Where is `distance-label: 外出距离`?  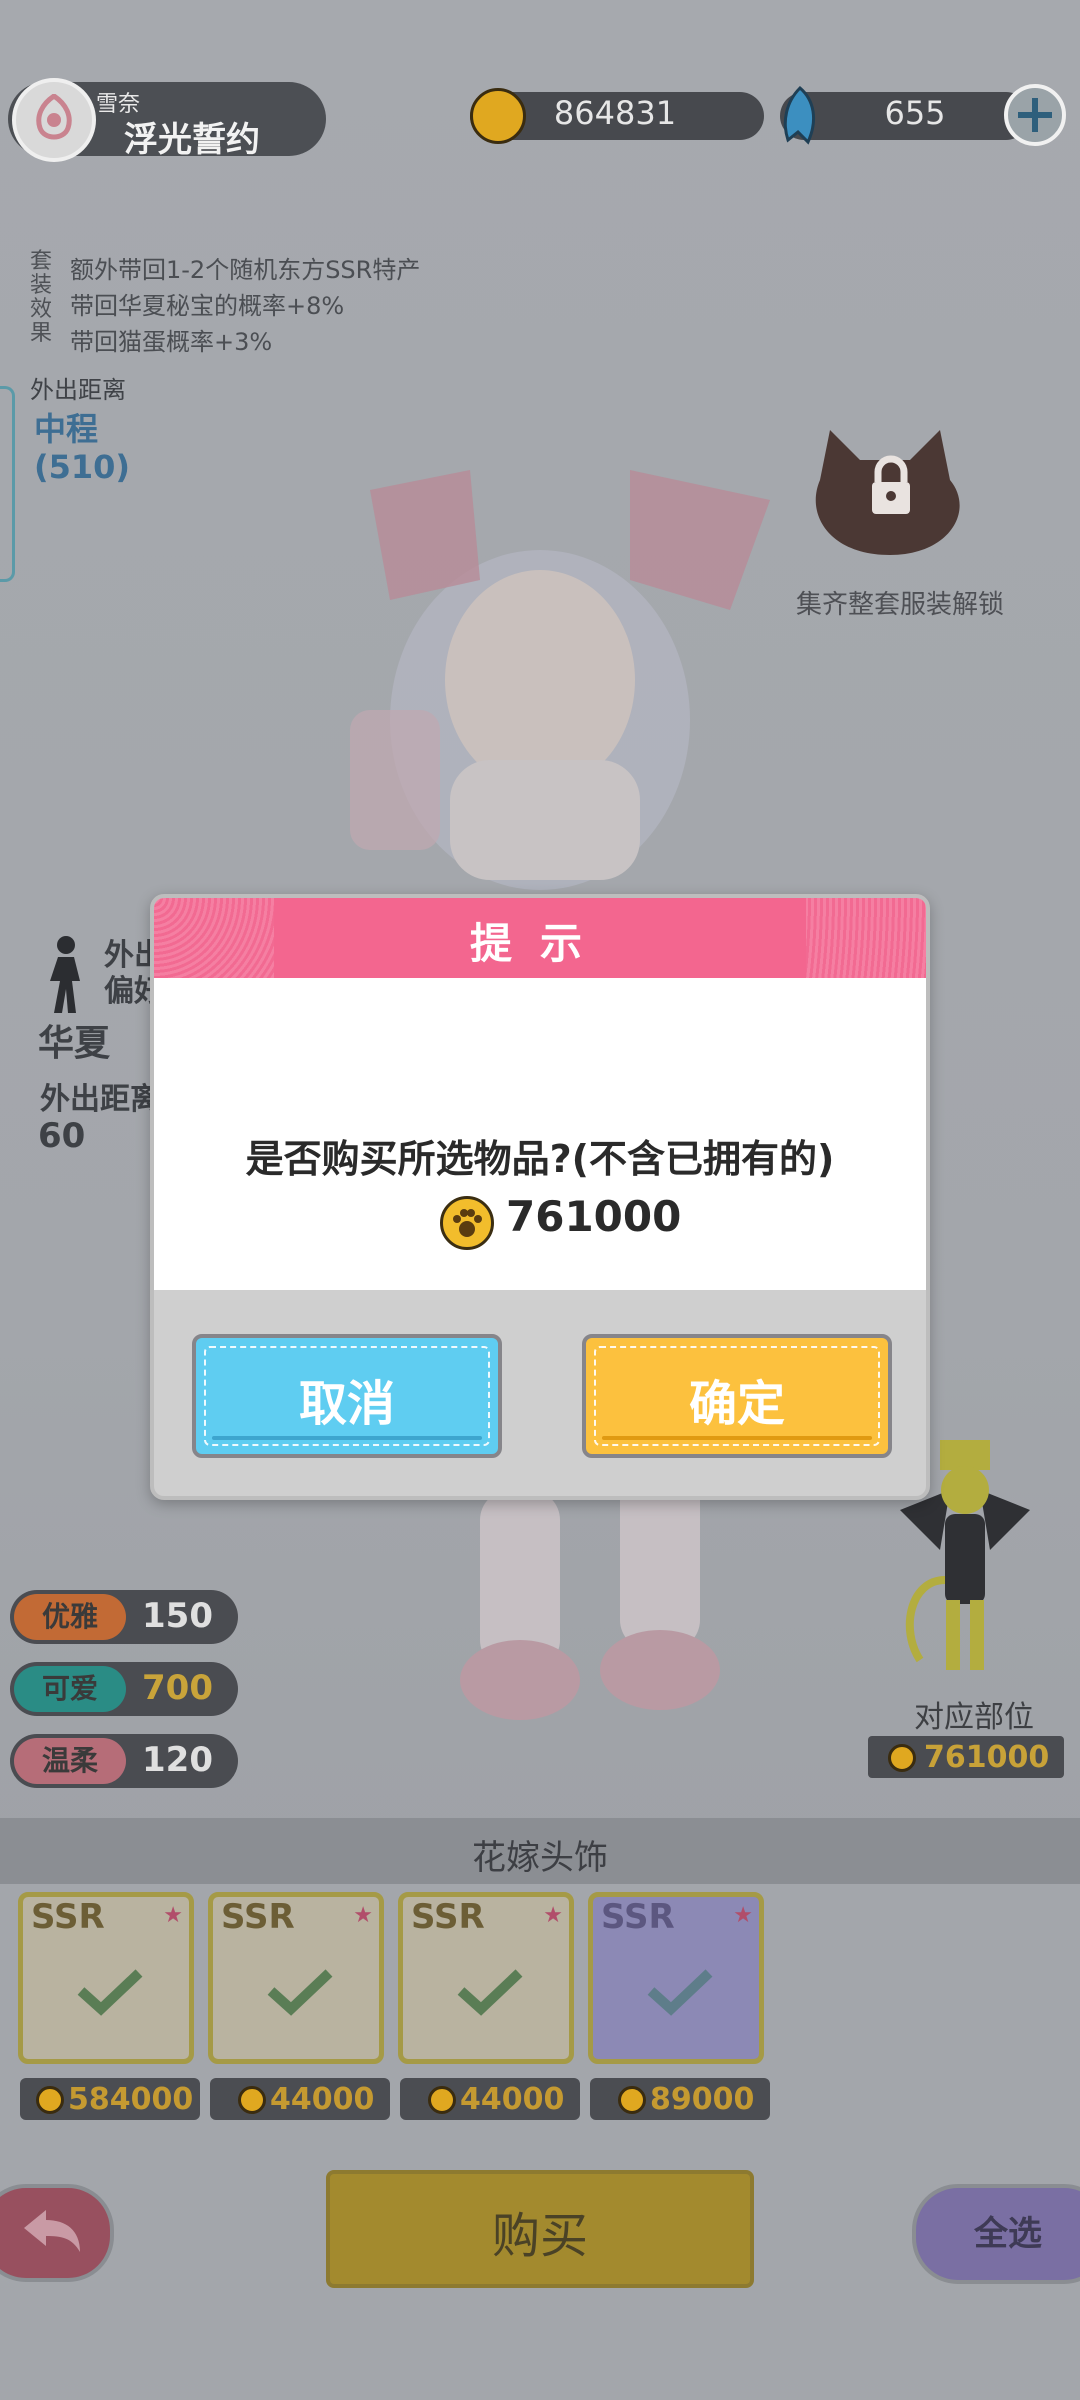
distance-label: 外出距离 is located at coordinates (78, 390).